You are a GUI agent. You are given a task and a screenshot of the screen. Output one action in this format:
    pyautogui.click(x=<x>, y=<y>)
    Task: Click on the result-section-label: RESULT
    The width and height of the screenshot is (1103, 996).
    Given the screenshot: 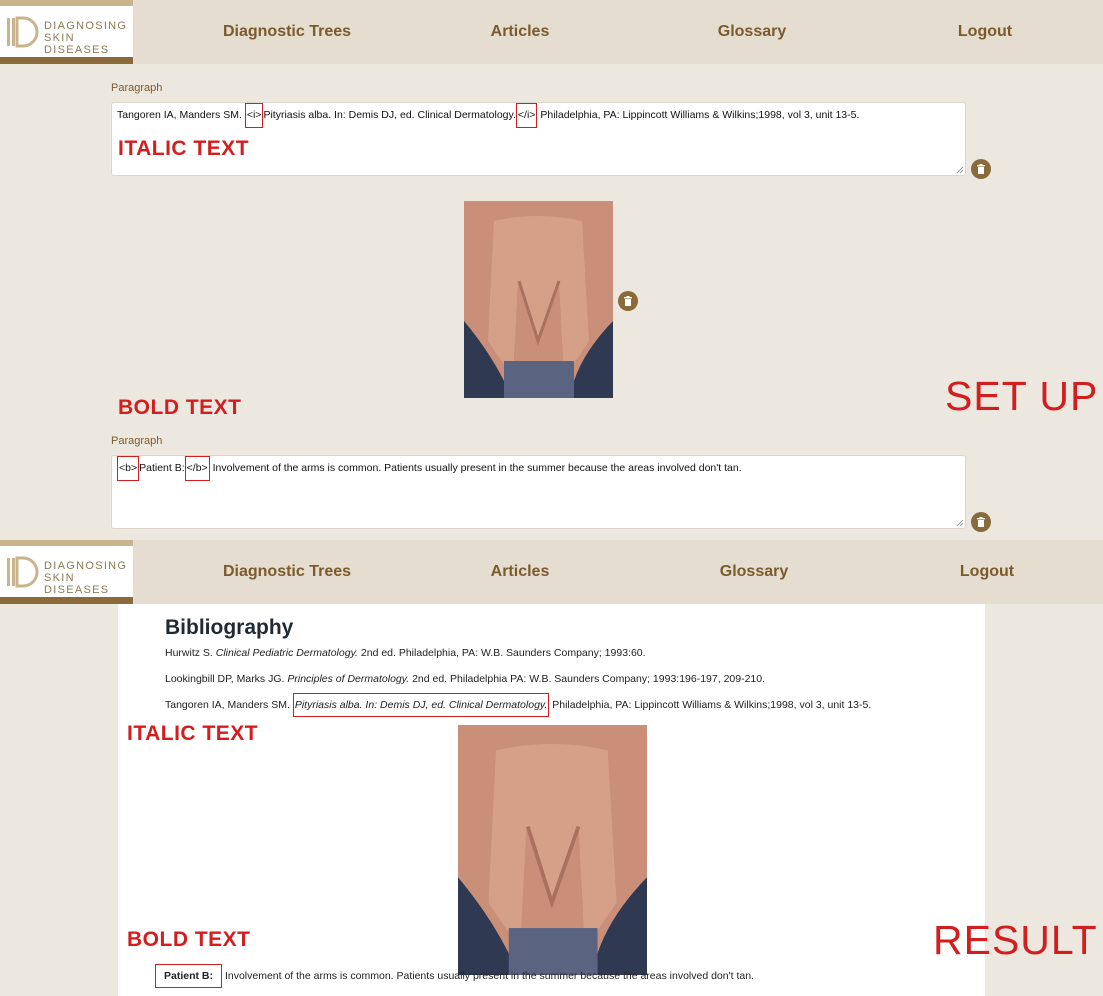 What is the action you would take?
    pyautogui.click(x=1015, y=940)
    